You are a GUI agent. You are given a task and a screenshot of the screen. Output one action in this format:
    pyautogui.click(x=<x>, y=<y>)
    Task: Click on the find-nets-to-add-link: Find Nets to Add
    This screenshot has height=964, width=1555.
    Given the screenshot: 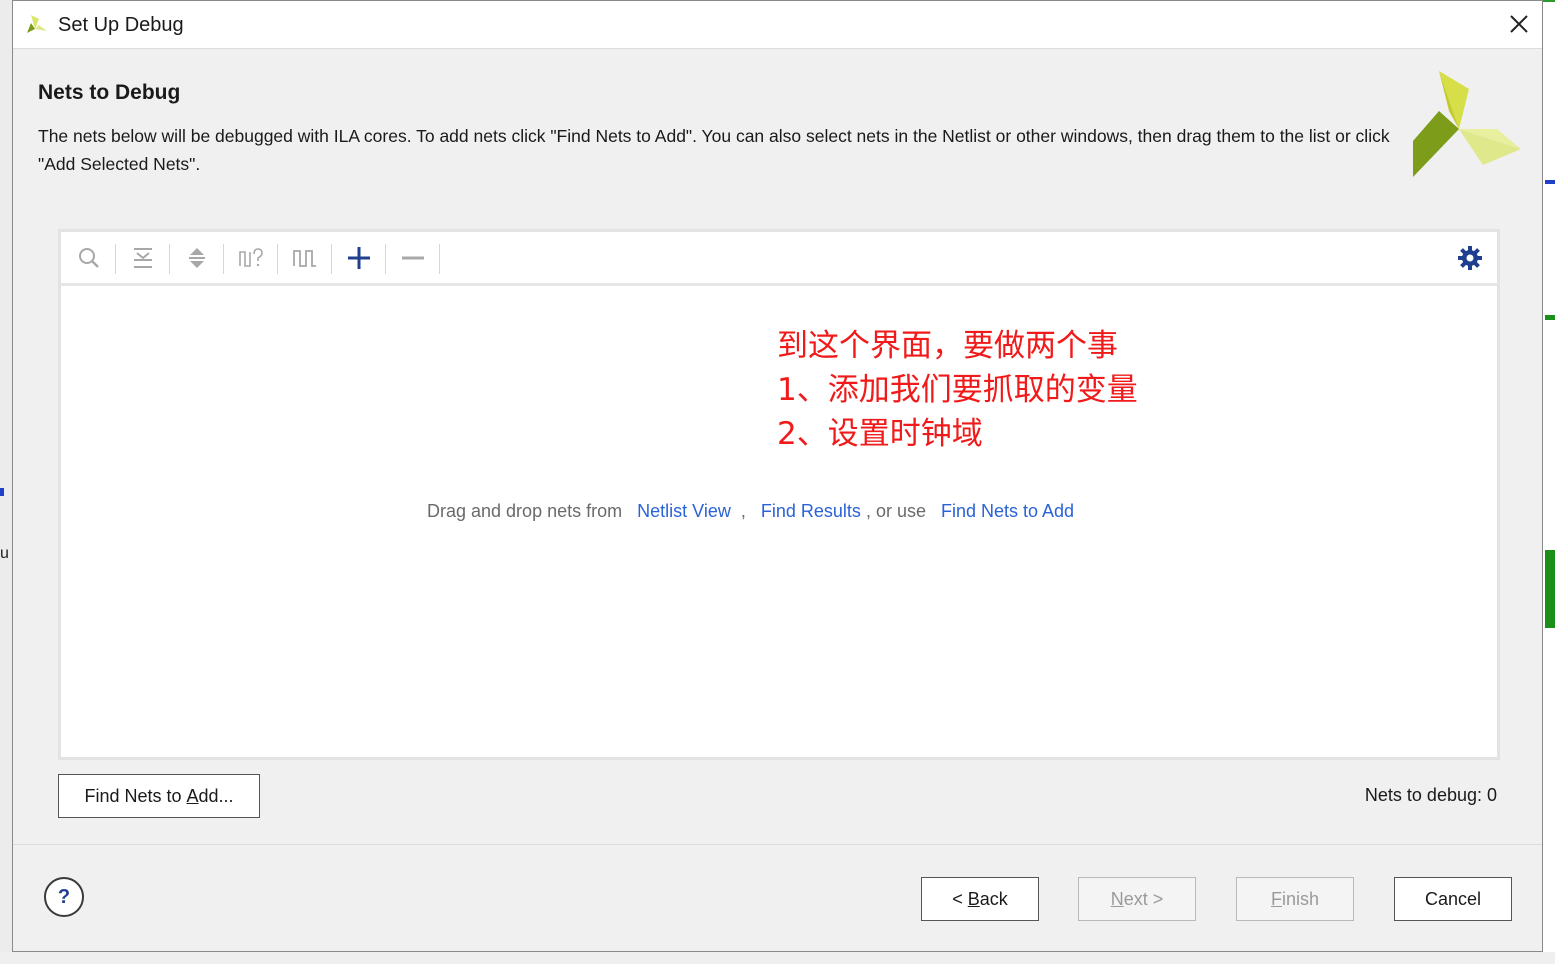 What is the action you would take?
    pyautogui.click(x=1007, y=511)
    